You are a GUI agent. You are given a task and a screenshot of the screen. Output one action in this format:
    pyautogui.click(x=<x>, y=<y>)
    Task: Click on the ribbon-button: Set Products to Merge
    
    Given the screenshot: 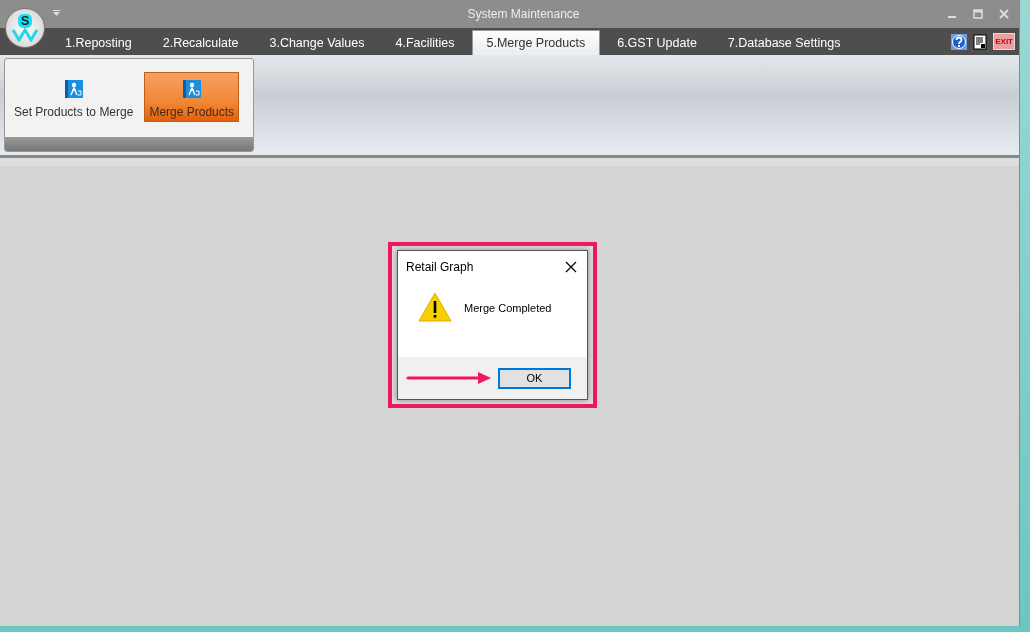 What is the action you would take?
    pyautogui.click(x=74, y=97)
    